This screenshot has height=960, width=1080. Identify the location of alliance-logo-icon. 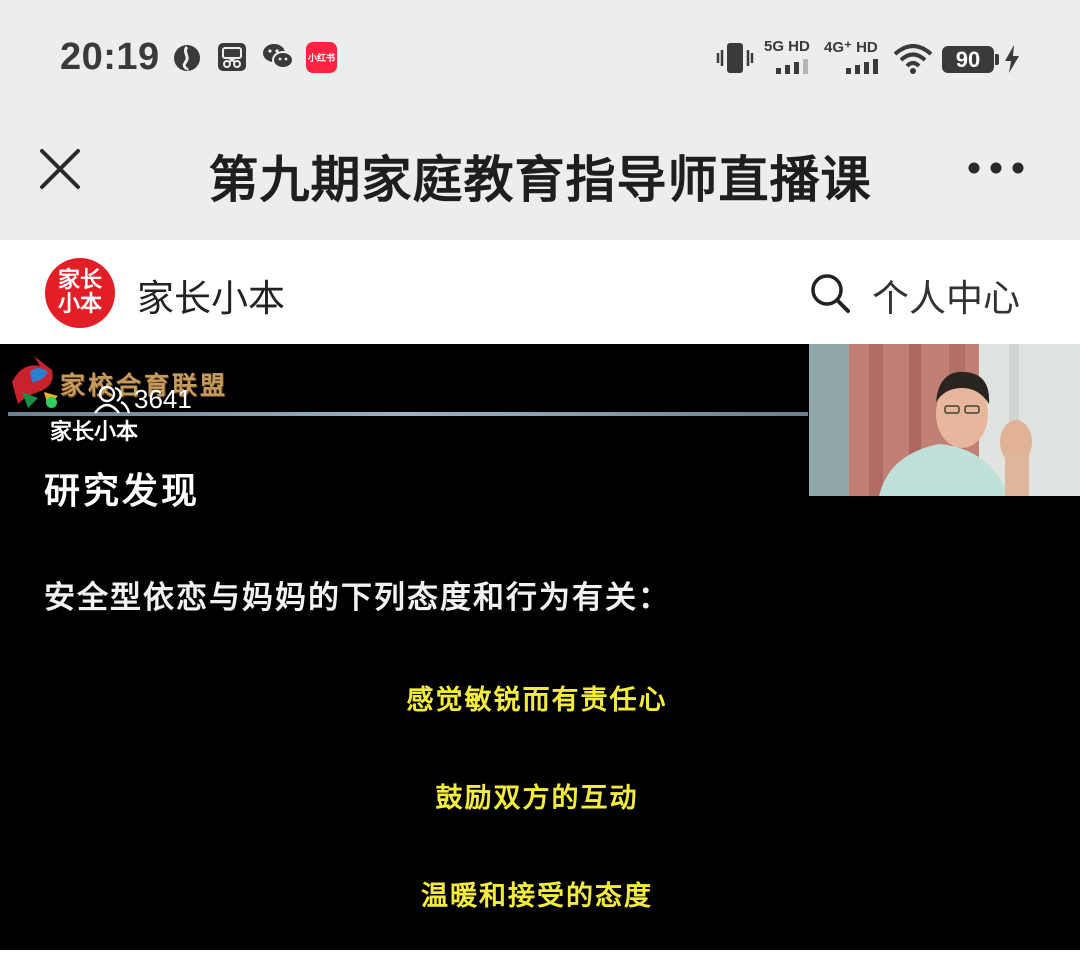
(36, 384).